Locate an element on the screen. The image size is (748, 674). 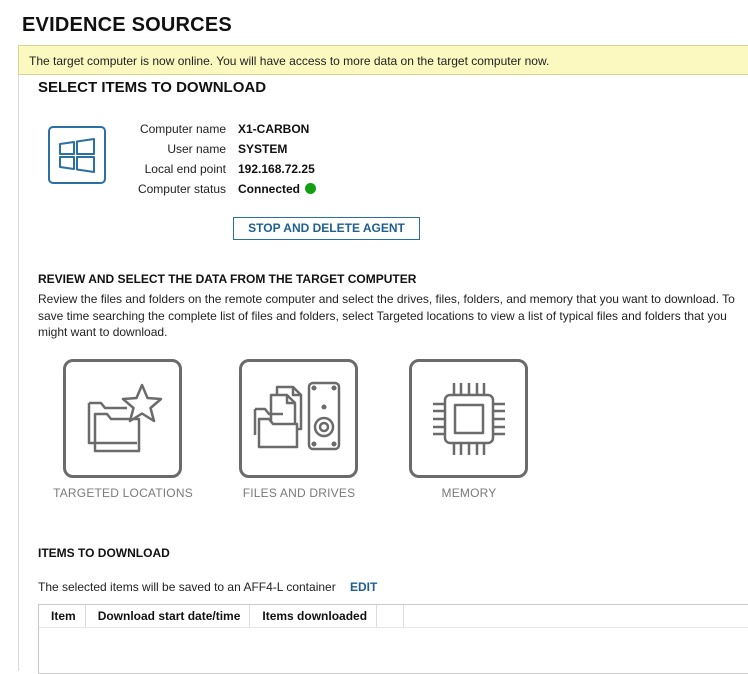
column-header-download-start: Download start date/time is located at coordinates (168, 616).